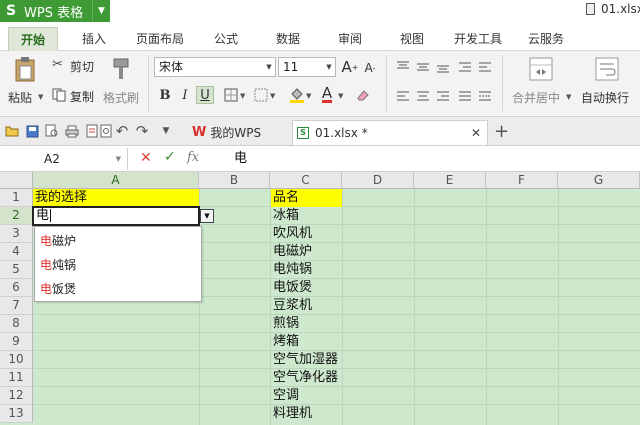 The height and width of the screenshot is (425, 640). I want to click on row-header: 10, so click(16, 360).